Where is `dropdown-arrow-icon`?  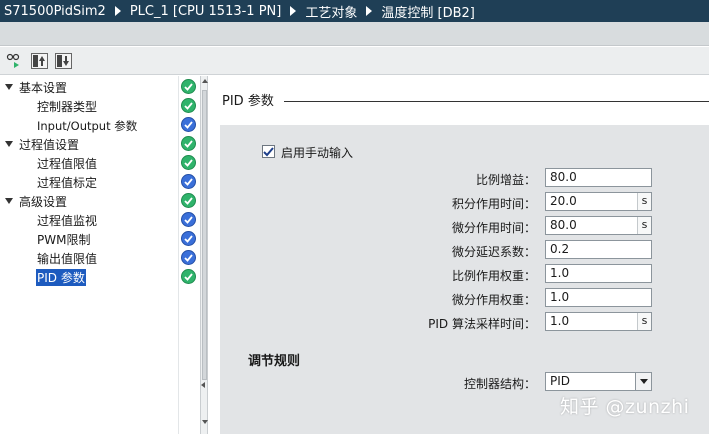
dropdown-arrow-icon is located at coordinates (643, 381).